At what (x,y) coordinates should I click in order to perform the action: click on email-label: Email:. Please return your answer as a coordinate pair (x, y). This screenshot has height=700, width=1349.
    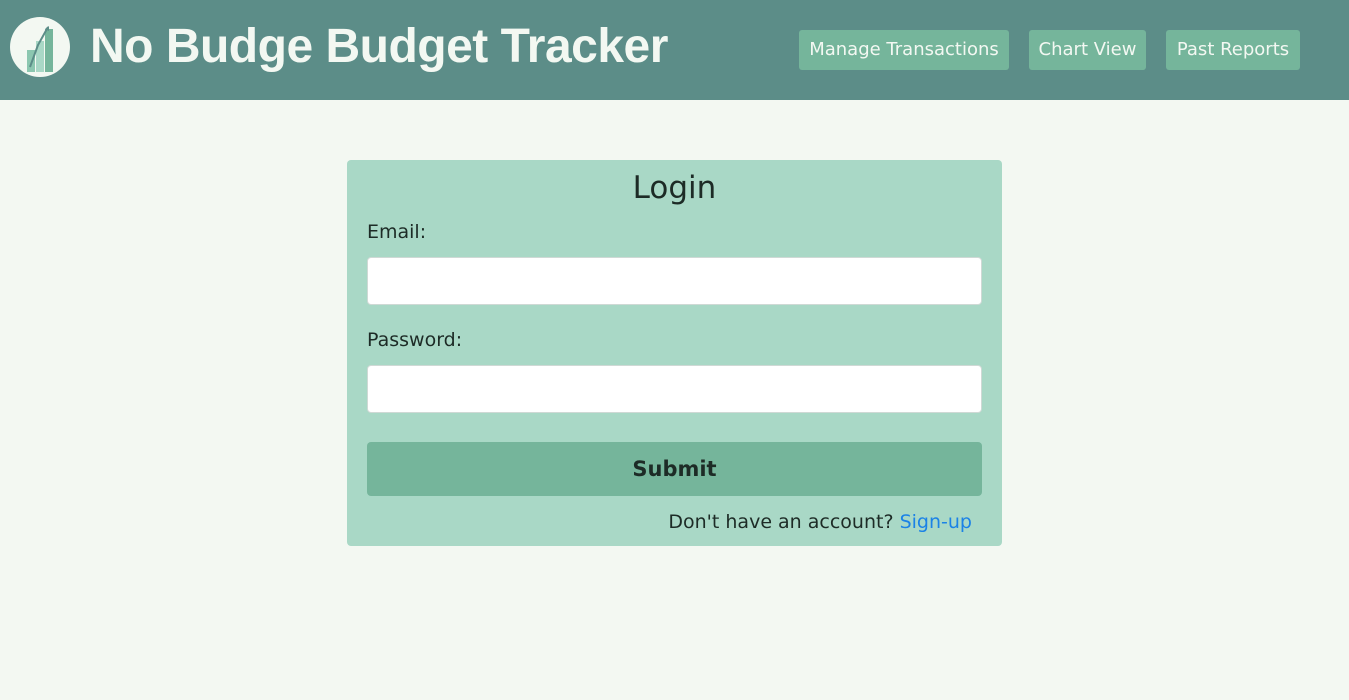
    Looking at the image, I should click on (397, 232).